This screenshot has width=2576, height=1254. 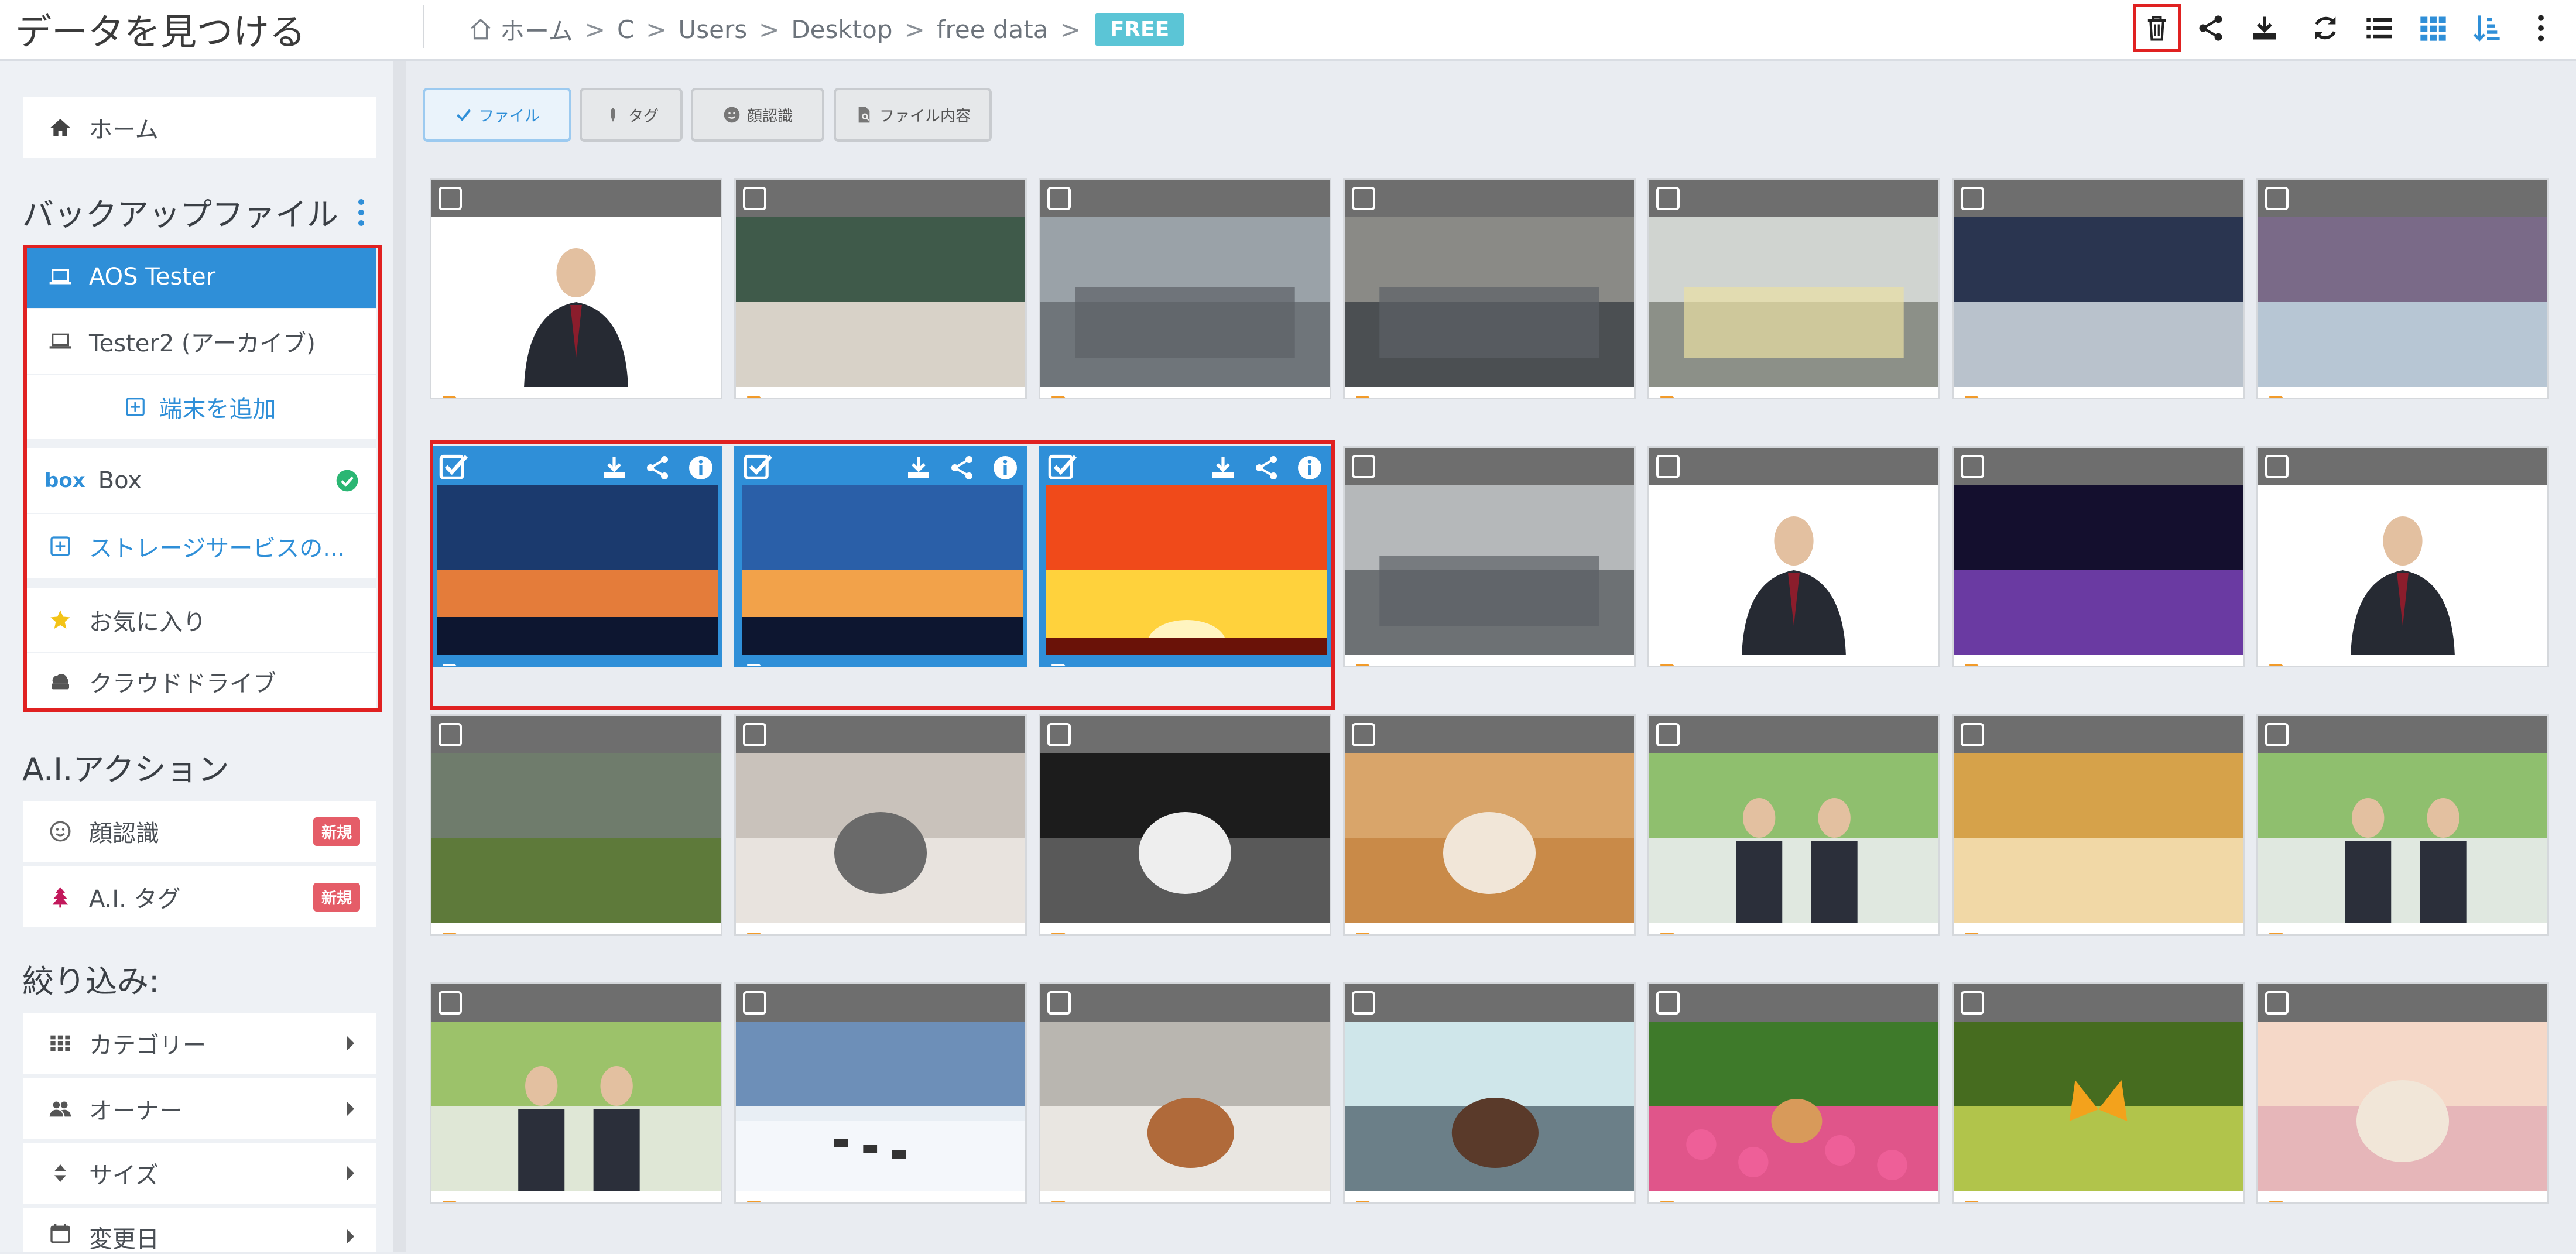 I want to click on file-card: test17.jpg, so click(x=880, y=556).